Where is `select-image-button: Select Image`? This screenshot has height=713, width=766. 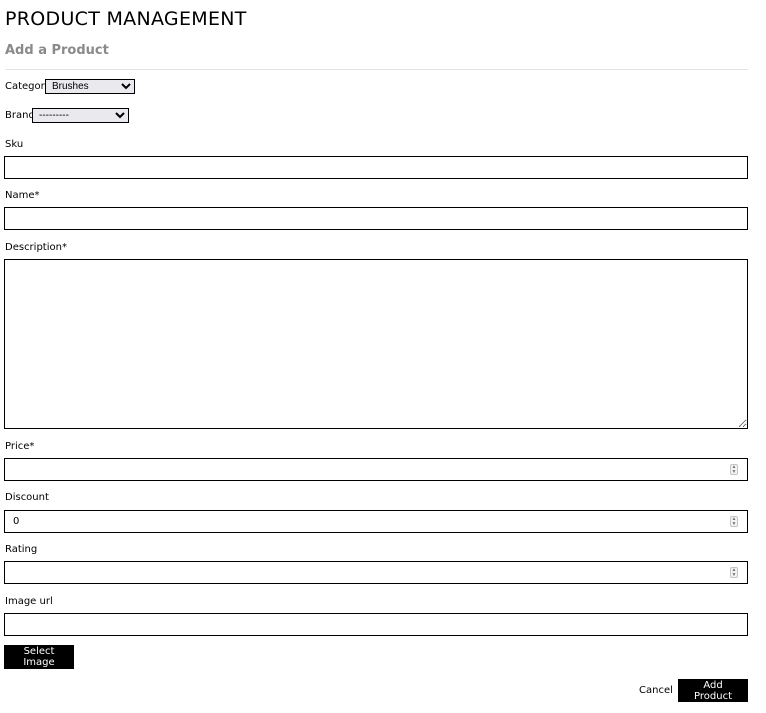 select-image-button: Select Image is located at coordinates (39, 657).